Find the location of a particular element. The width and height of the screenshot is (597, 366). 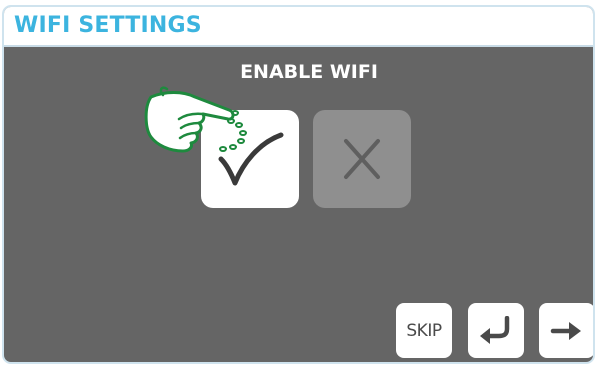

return-arrow-icon is located at coordinates (495, 329).